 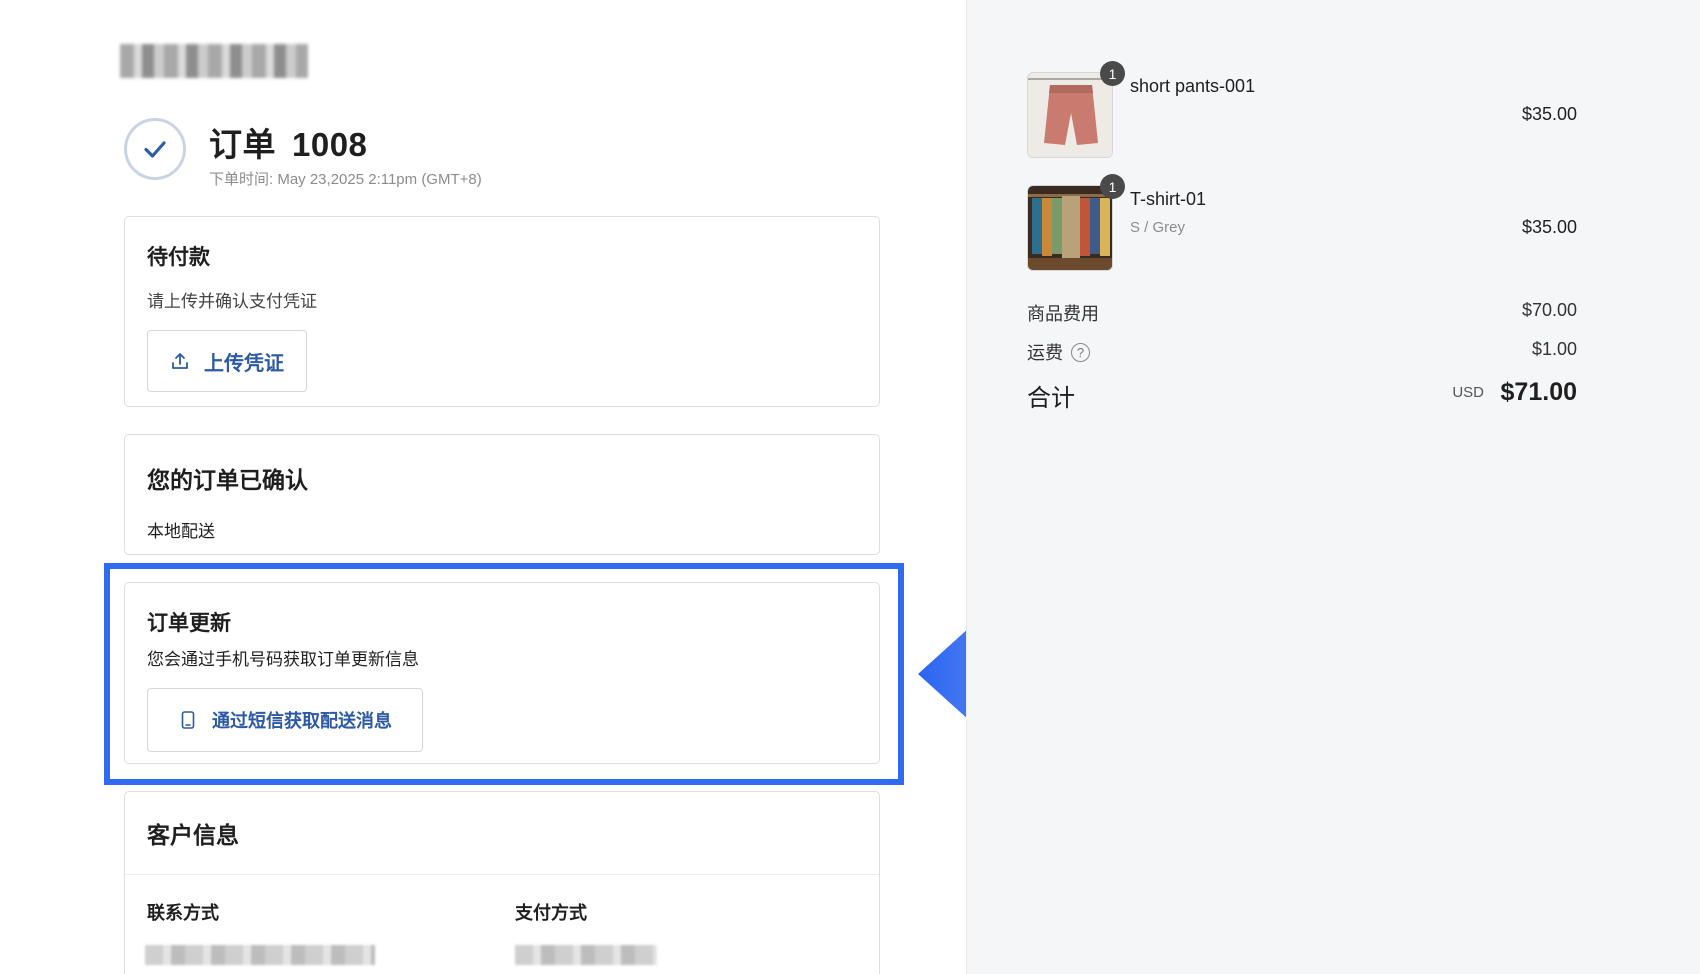 I want to click on sms-delivery-label: 通过短信获取配送消息, so click(x=302, y=721).